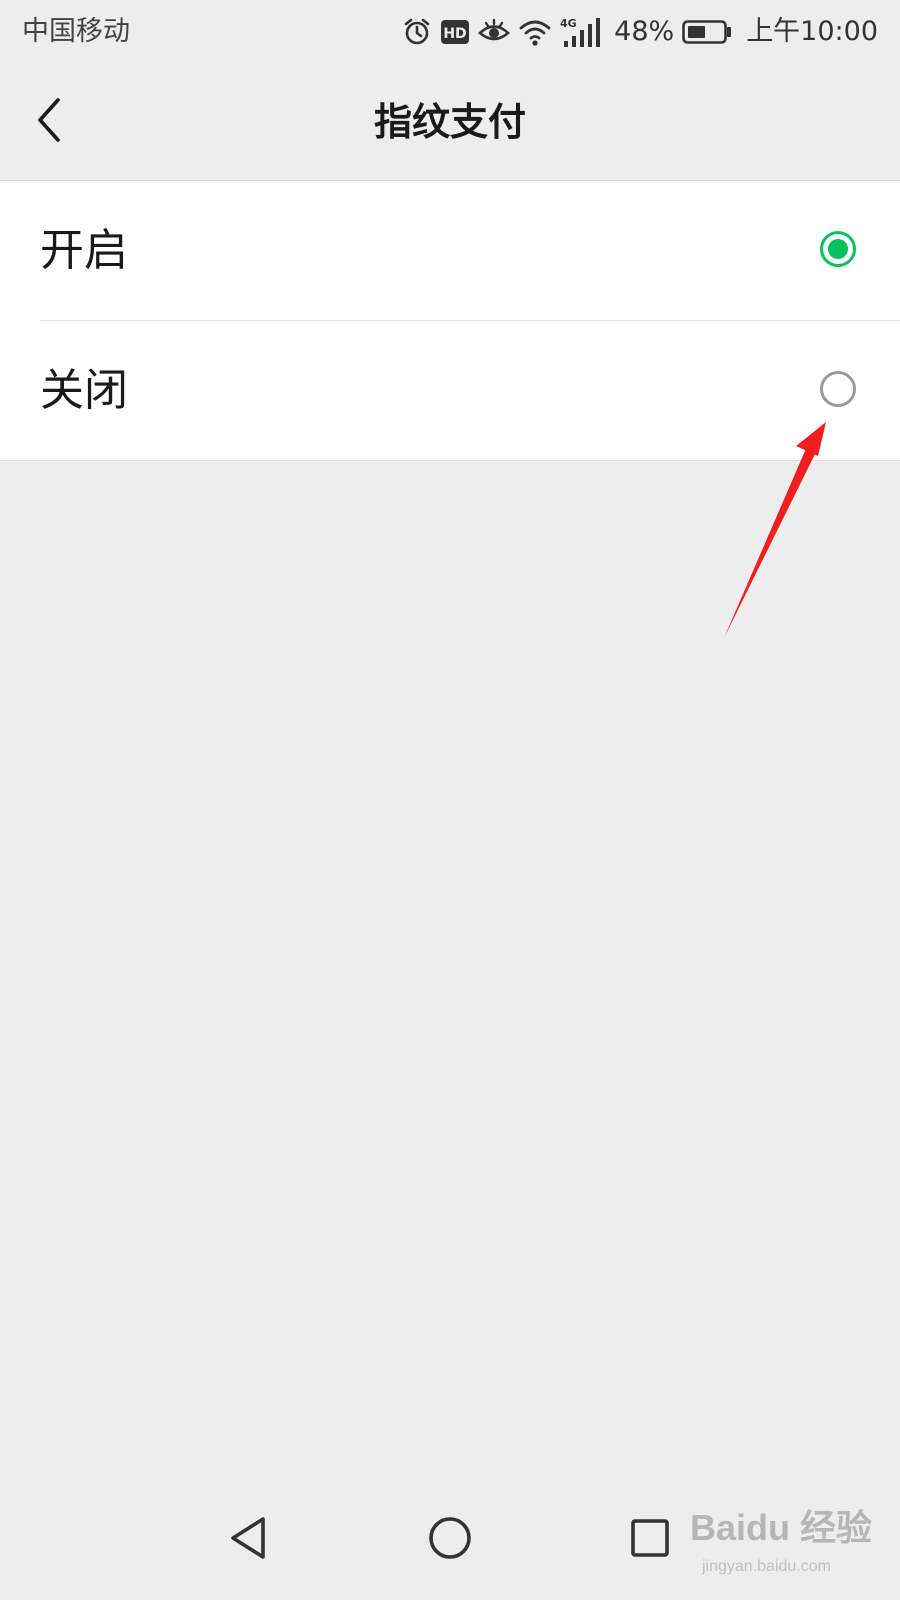 This screenshot has width=900, height=1600. I want to click on nav-back-button, so click(250, 1540).